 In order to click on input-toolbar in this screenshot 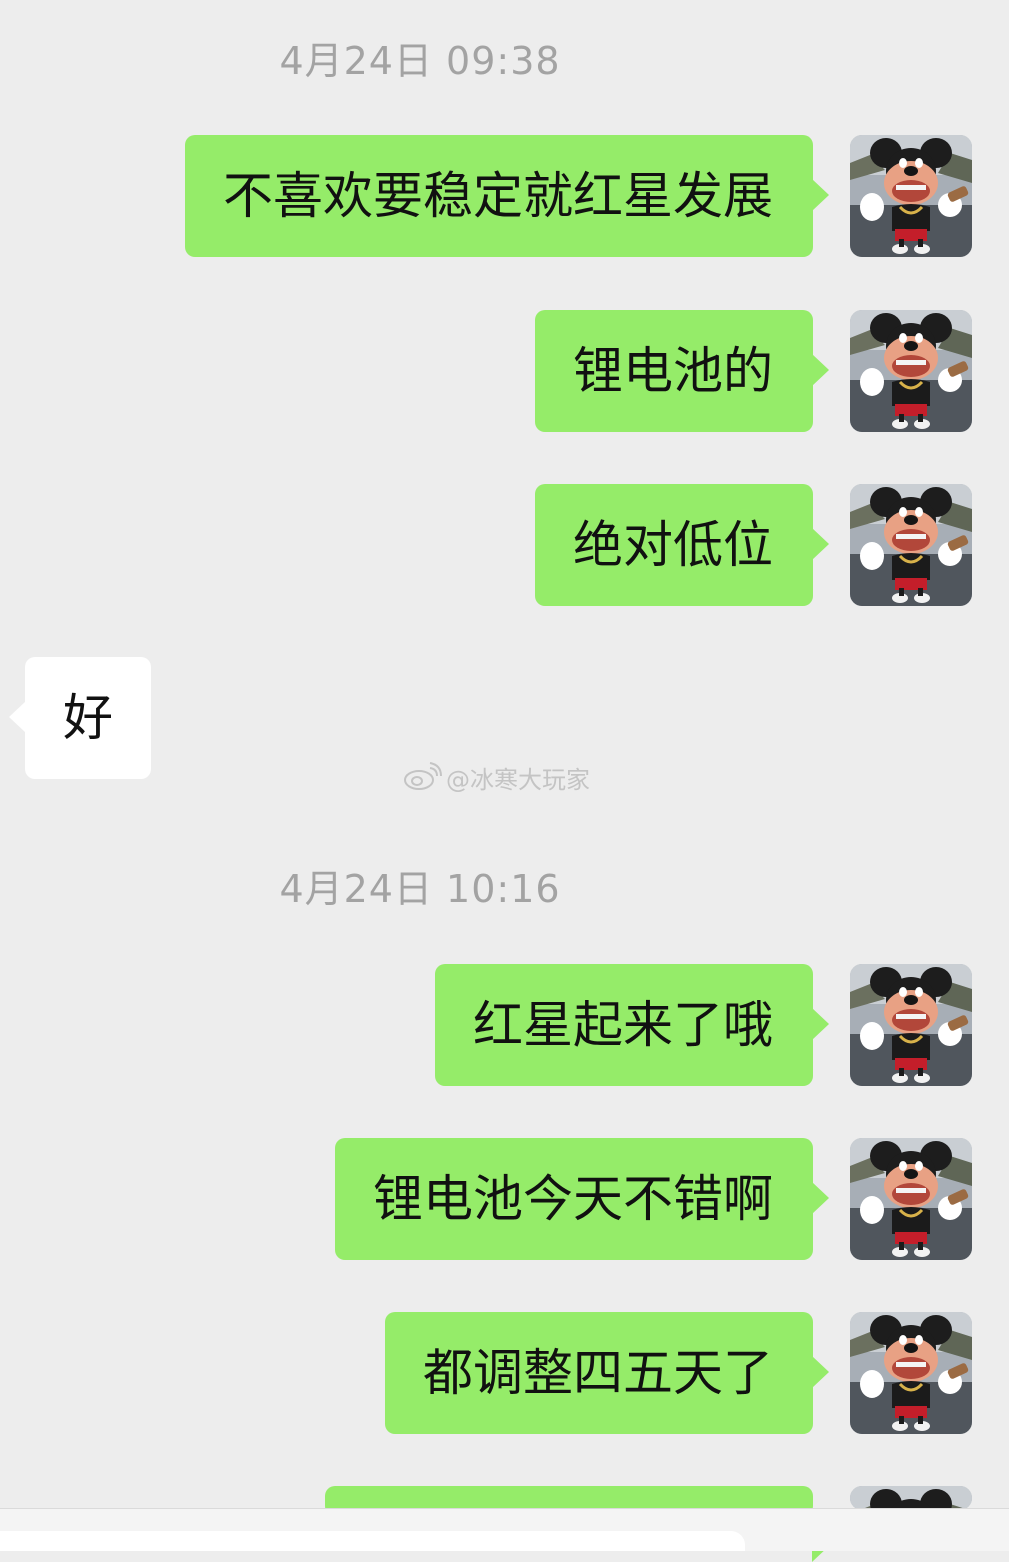, I will do `click(504, 1529)`.